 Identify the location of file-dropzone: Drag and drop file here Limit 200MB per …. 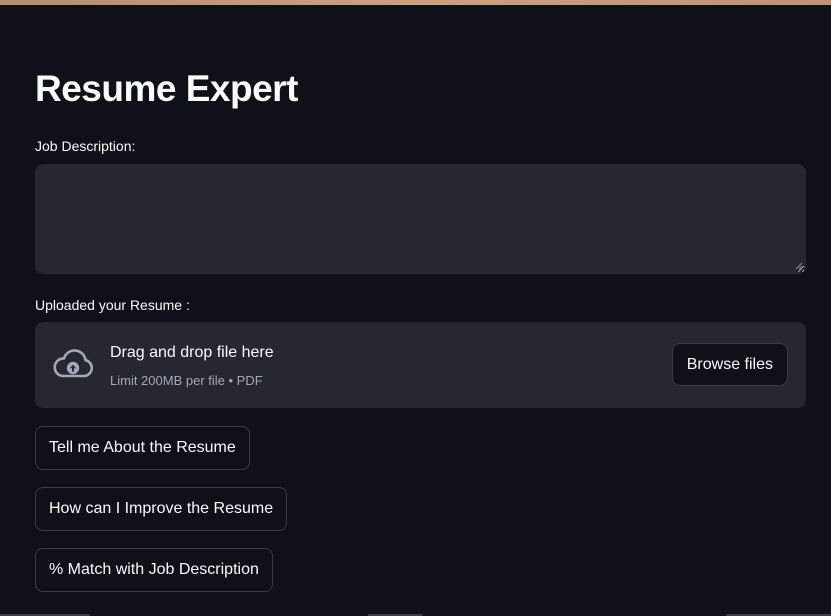
(420, 365).